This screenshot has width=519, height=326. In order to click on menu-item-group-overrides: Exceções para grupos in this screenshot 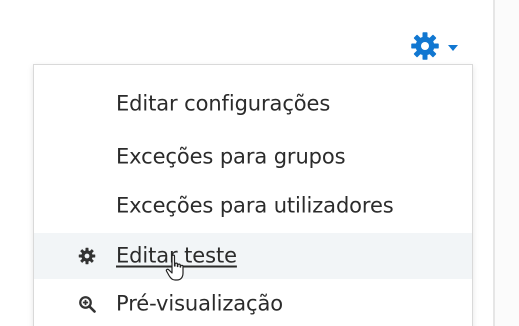, I will do `click(253, 157)`.